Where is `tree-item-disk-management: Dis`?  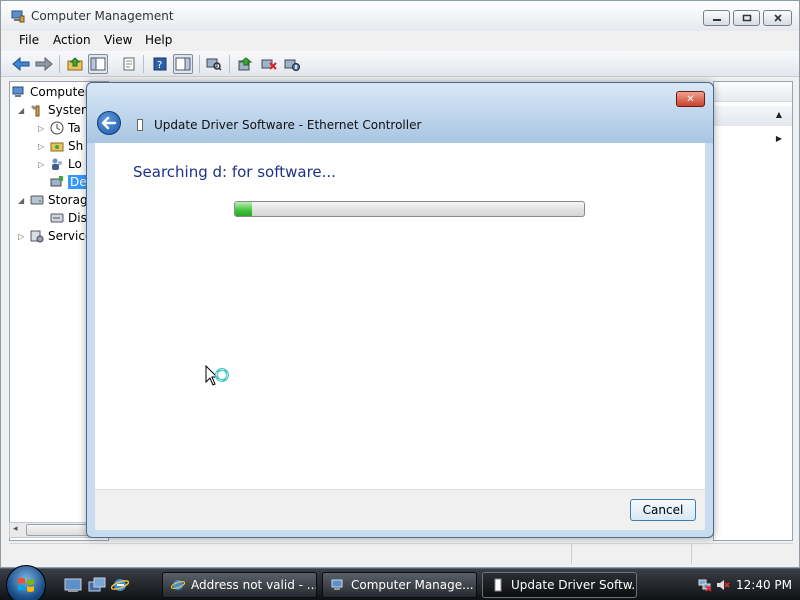
tree-item-disk-management: Dis is located at coordinates (68, 218).